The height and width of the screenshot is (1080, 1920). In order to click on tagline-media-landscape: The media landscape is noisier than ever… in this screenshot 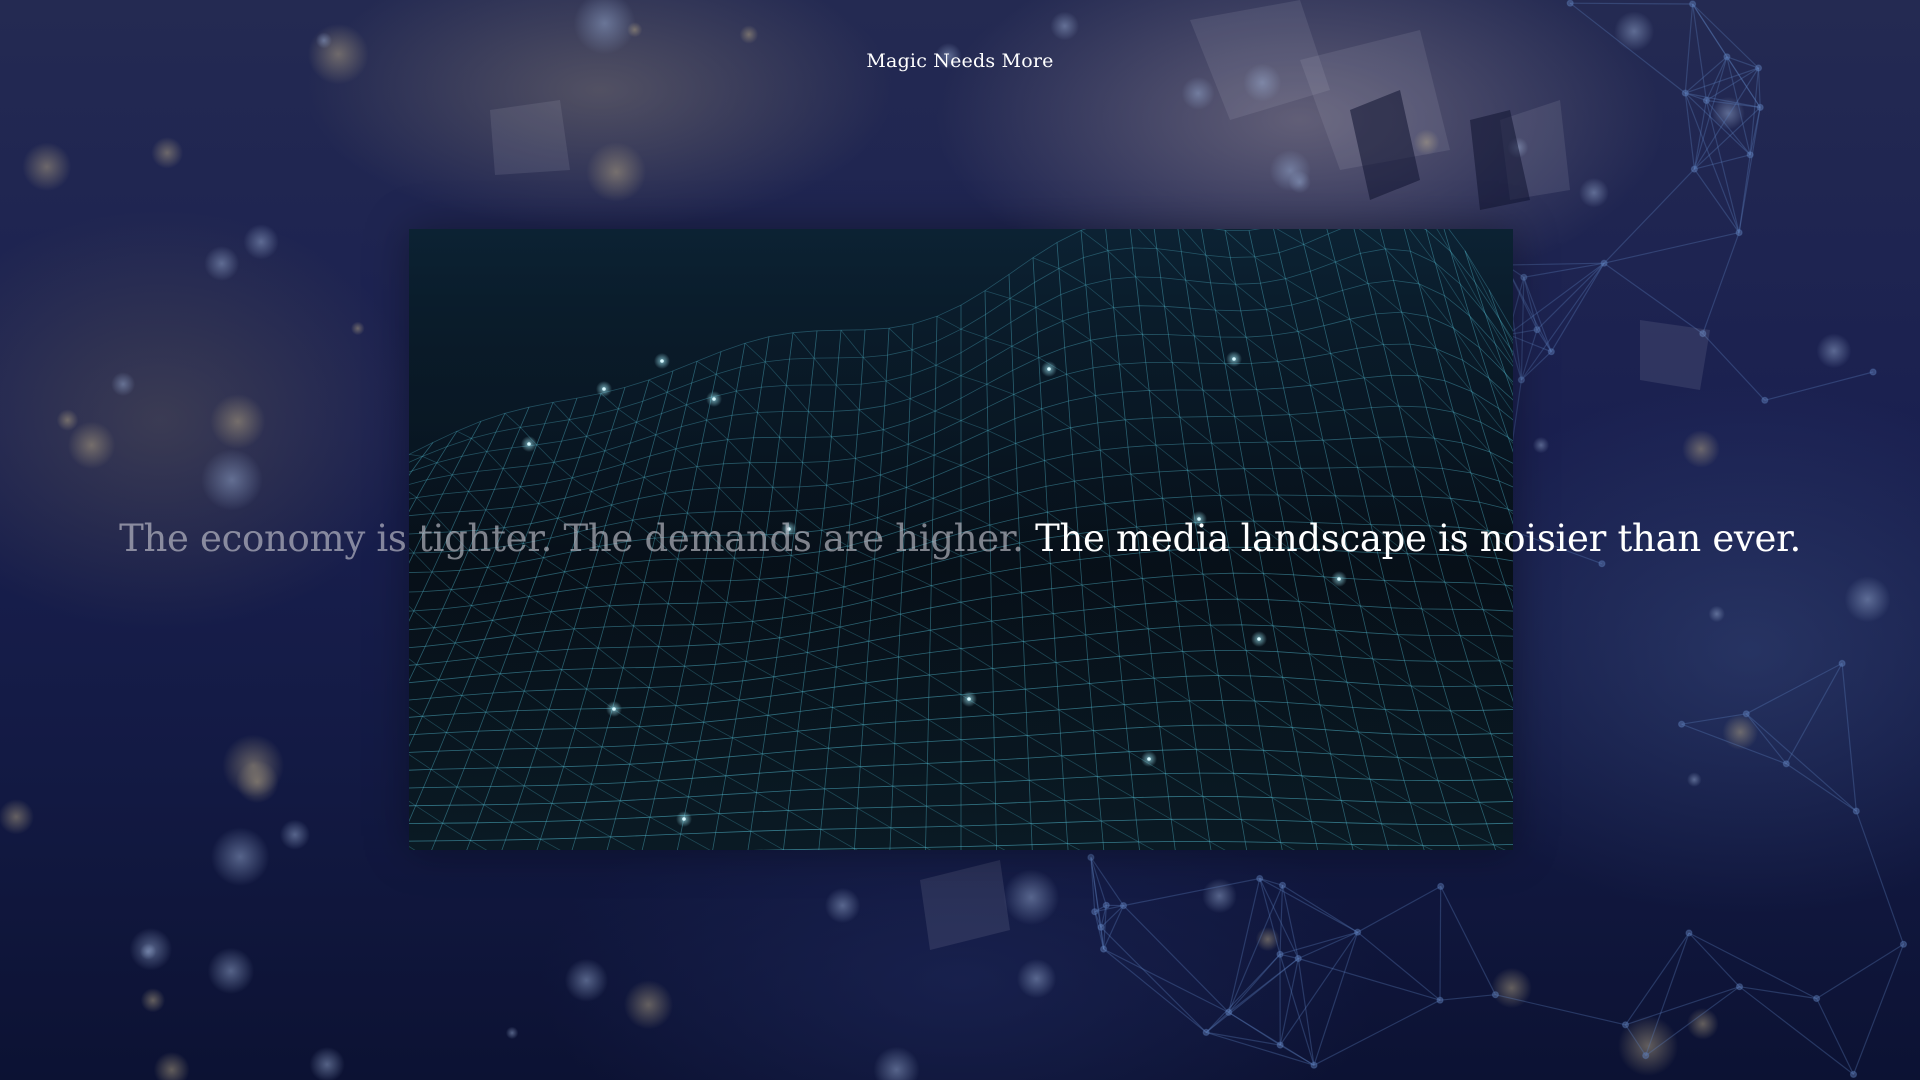, I will do `click(1418, 538)`.